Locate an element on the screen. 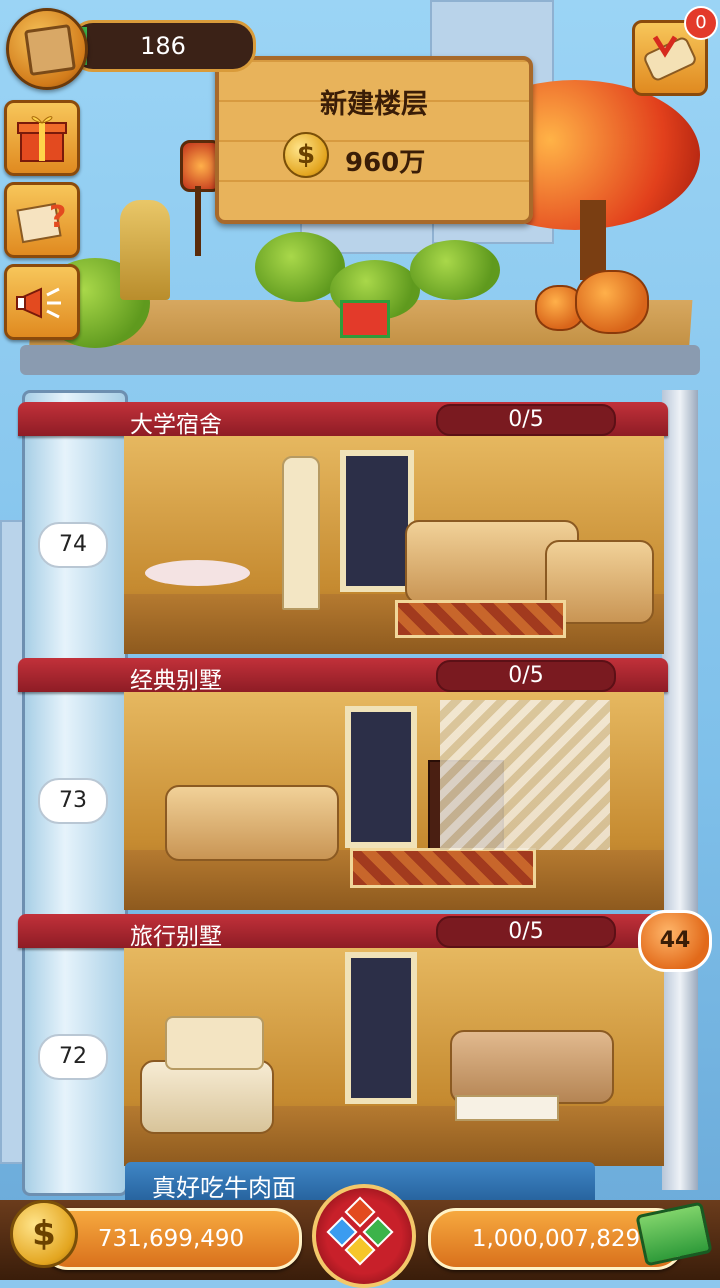  floor-name: 经典别墅 is located at coordinates (176, 681).